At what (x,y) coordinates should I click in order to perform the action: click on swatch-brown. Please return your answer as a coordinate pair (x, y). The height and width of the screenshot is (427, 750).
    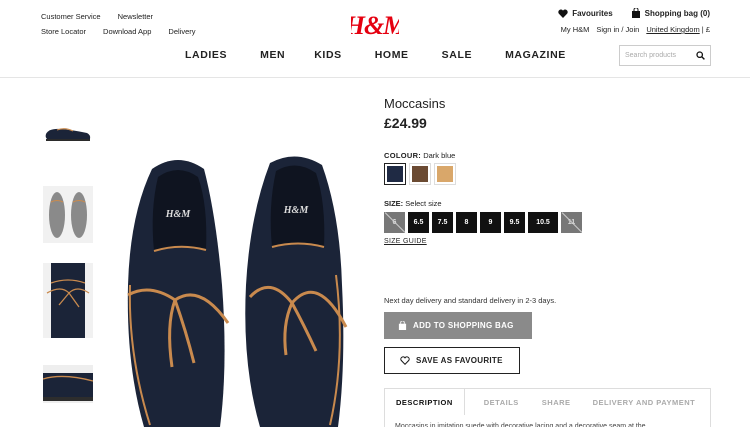
    Looking at the image, I should click on (420, 174).